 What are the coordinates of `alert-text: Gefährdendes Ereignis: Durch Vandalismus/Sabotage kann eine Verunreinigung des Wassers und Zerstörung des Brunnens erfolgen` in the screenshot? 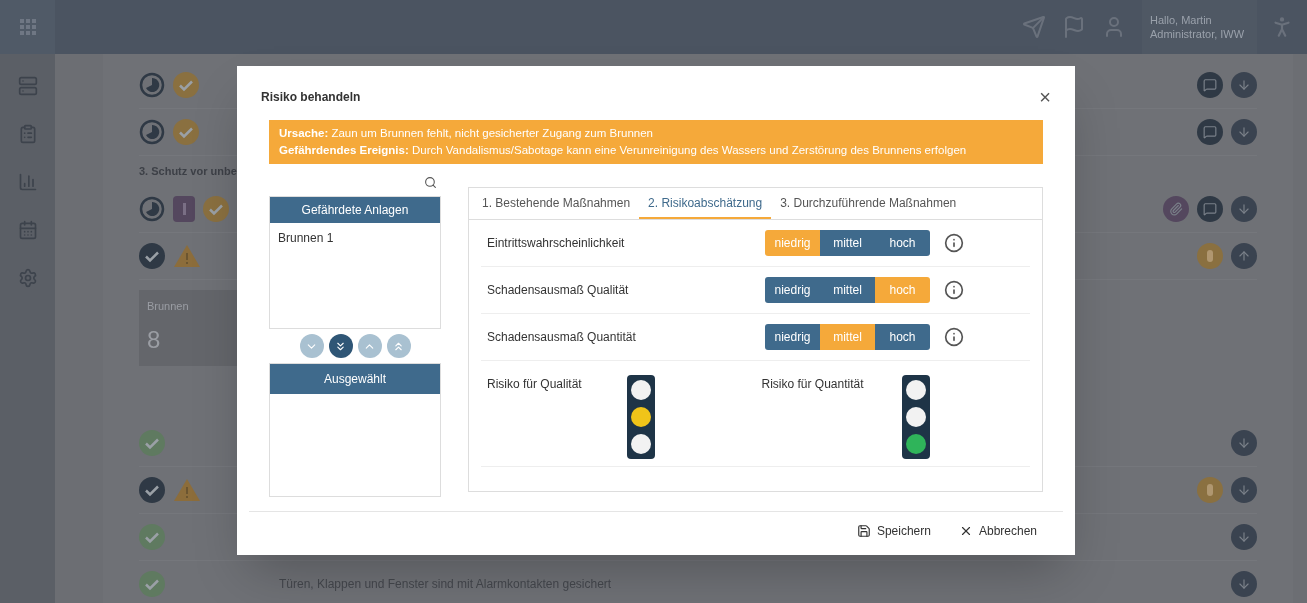 It's located at (623, 150).